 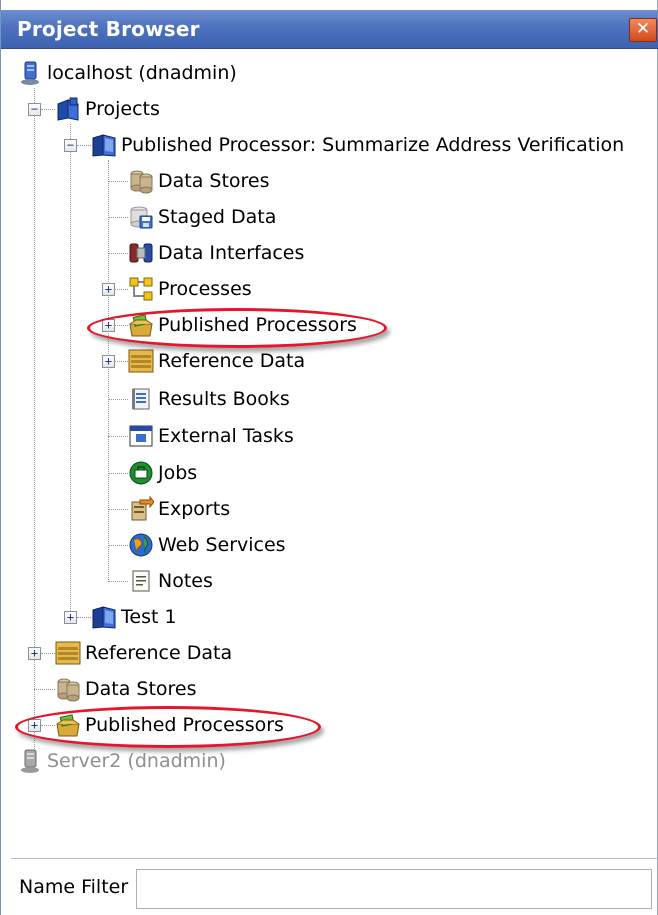 I want to click on tree-item-test1: Test 1, so click(x=134, y=617).